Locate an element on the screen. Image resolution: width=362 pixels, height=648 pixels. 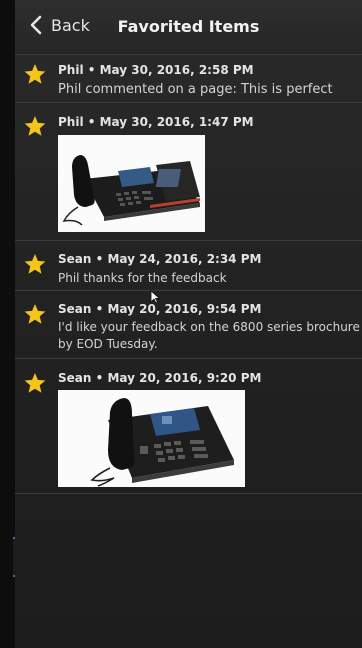
desk-phone-with-expansion-module-image is located at coordinates (131, 183).